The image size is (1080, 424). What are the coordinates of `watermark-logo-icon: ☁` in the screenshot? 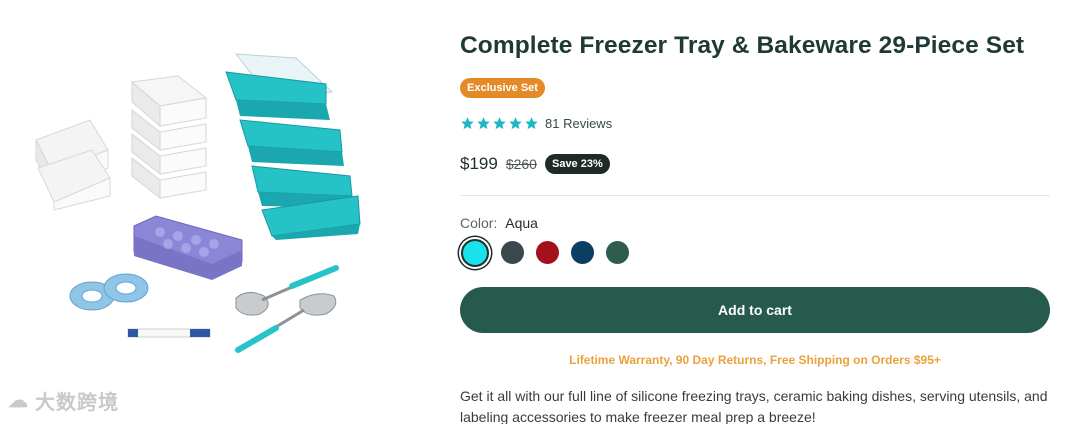 It's located at (18, 401).